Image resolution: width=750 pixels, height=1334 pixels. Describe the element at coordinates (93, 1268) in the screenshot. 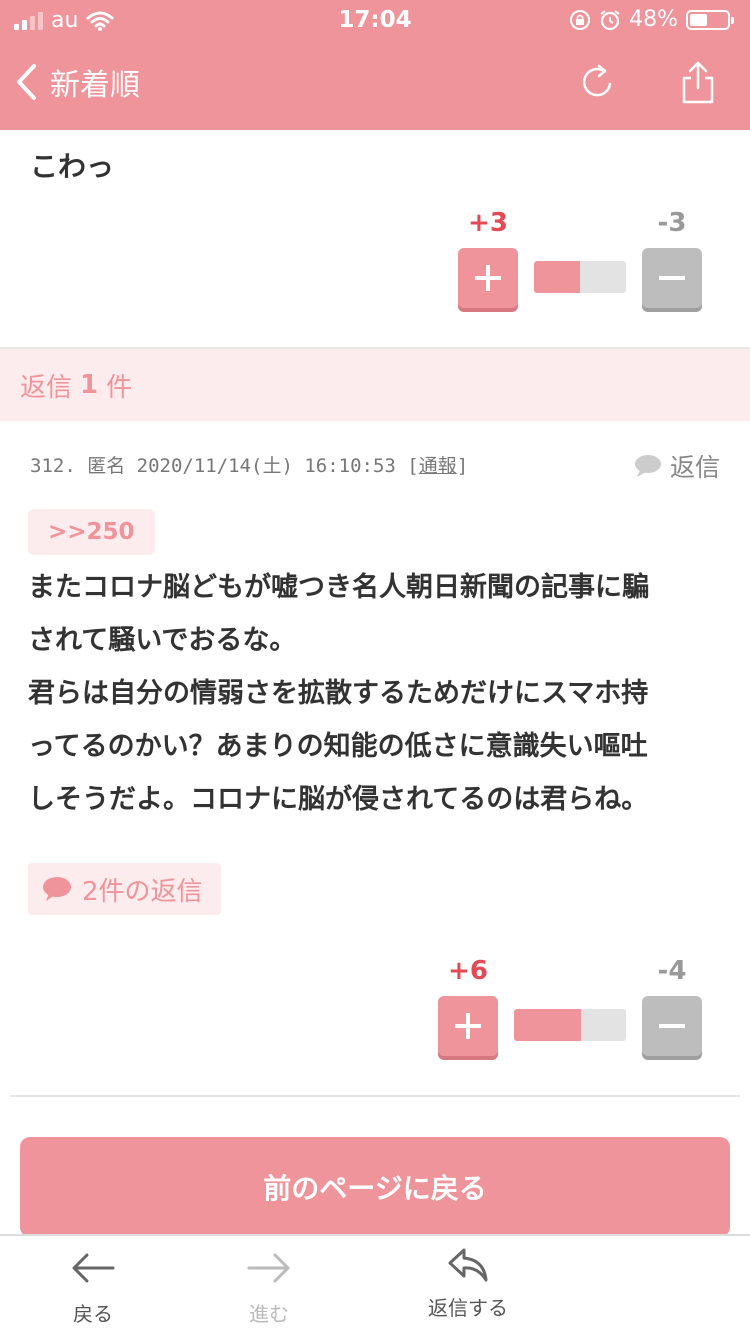

I see `arrow-left-icon` at that location.